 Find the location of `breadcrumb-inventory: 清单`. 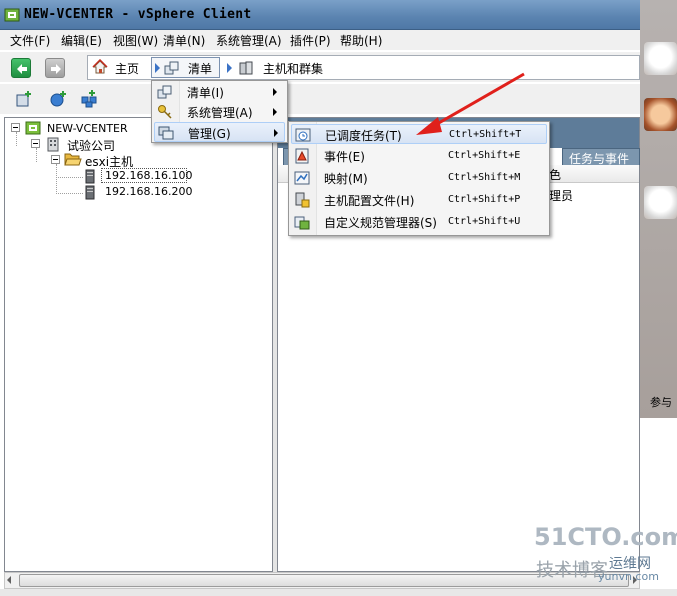

breadcrumb-inventory: 清单 is located at coordinates (200, 68).